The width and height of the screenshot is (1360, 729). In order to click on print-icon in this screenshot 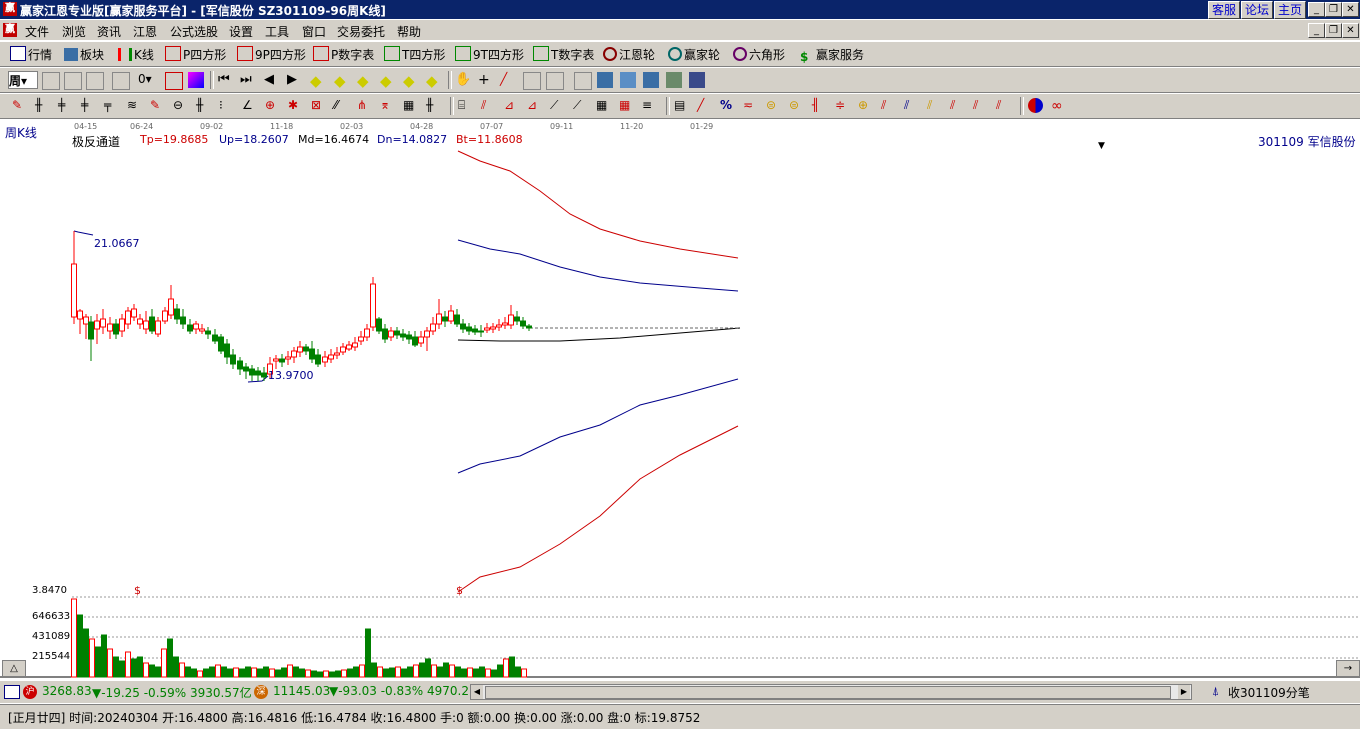, I will do `click(697, 80)`.